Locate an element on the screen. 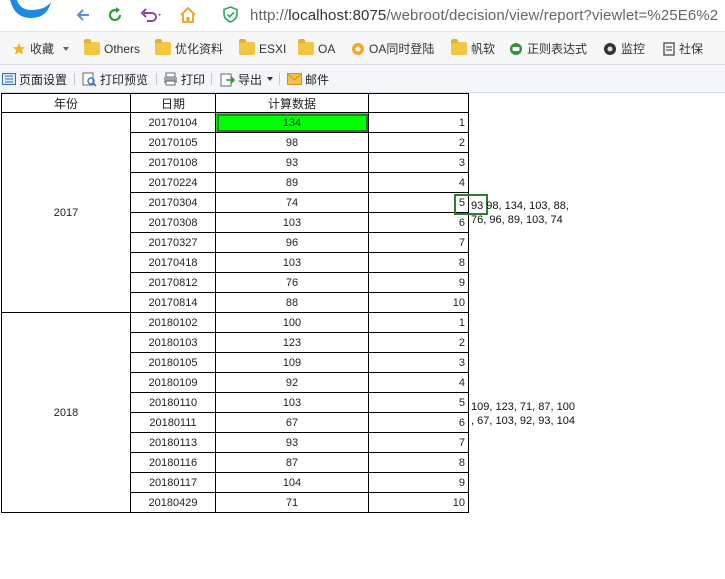 Image resolution: width=725 pixels, height=579 pixels. bookmark-oa-login: OA同时登陆 is located at coordinates (392, 48).